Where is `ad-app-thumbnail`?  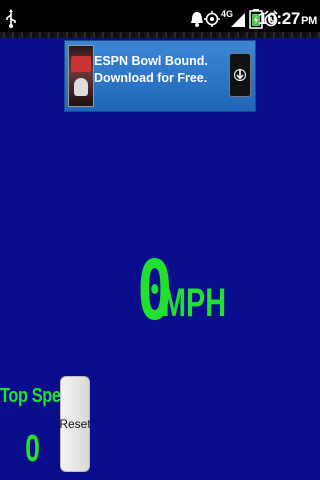 ad-app-thumbnail is located at coordinates (81, 76).